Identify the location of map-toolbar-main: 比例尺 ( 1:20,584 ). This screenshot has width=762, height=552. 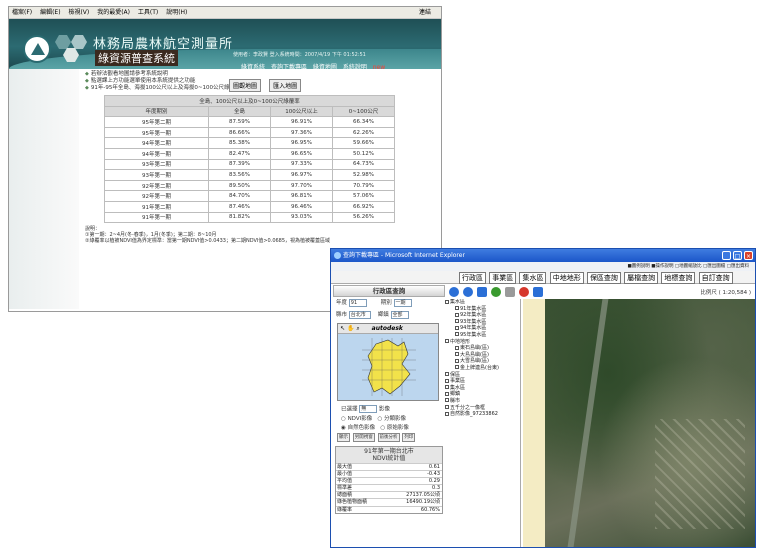
(601, 292).